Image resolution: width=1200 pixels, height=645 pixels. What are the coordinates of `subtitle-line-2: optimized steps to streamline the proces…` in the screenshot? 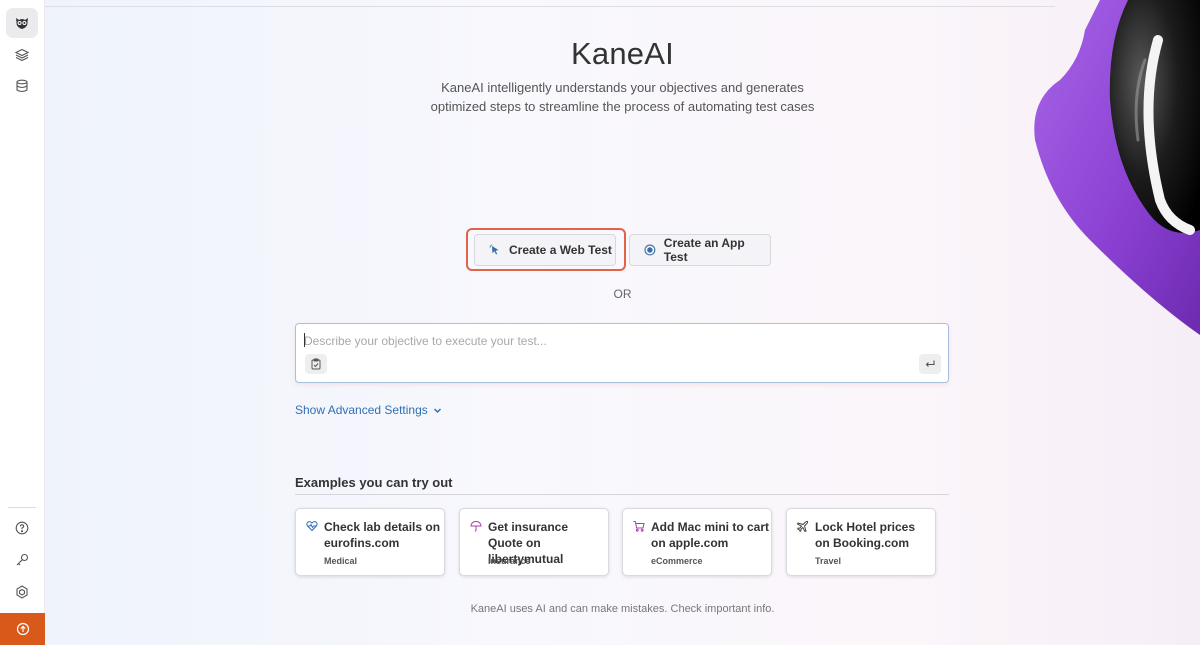 It's located at (622, 106).